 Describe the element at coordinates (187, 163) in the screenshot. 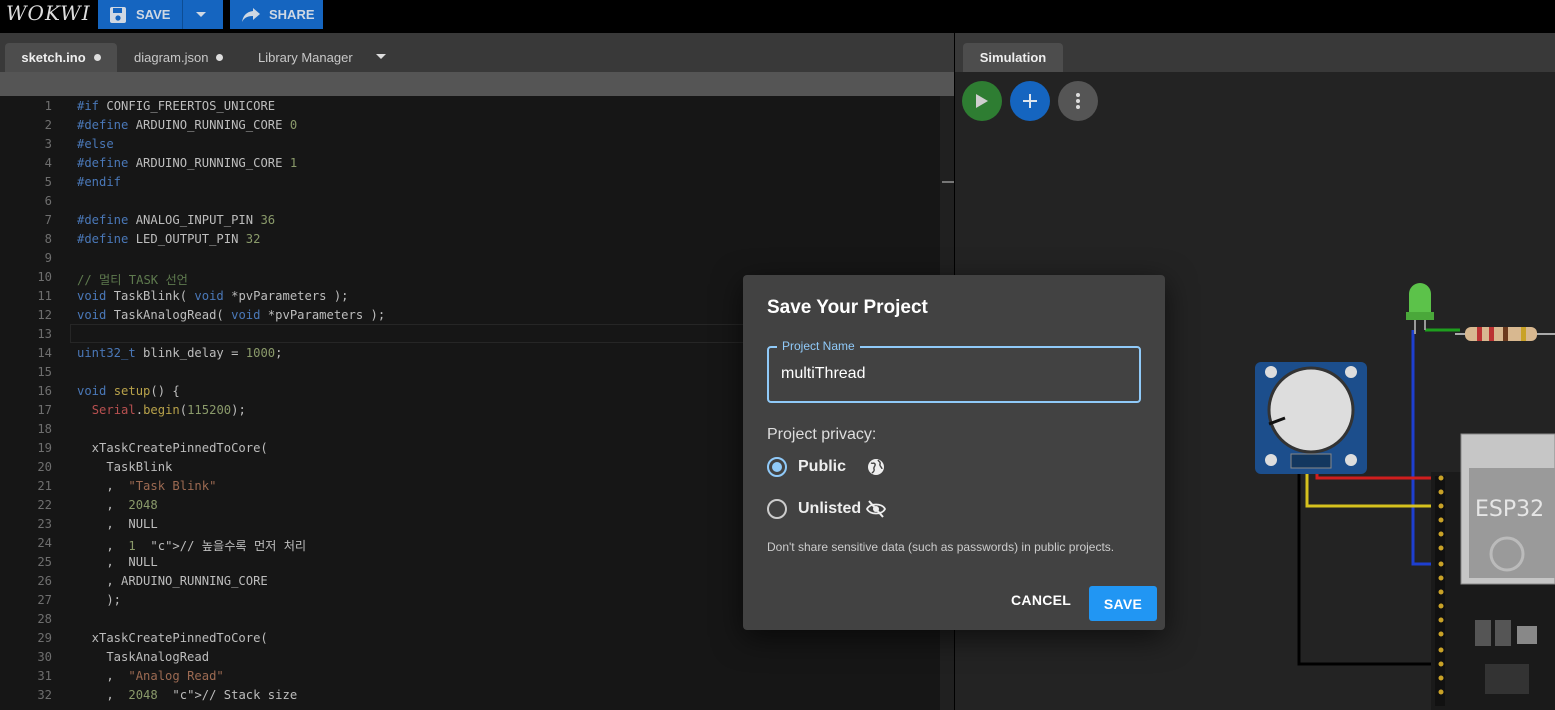

I see `code-line: #define ARDUINO_RUNNING_CORE 1` at that location.